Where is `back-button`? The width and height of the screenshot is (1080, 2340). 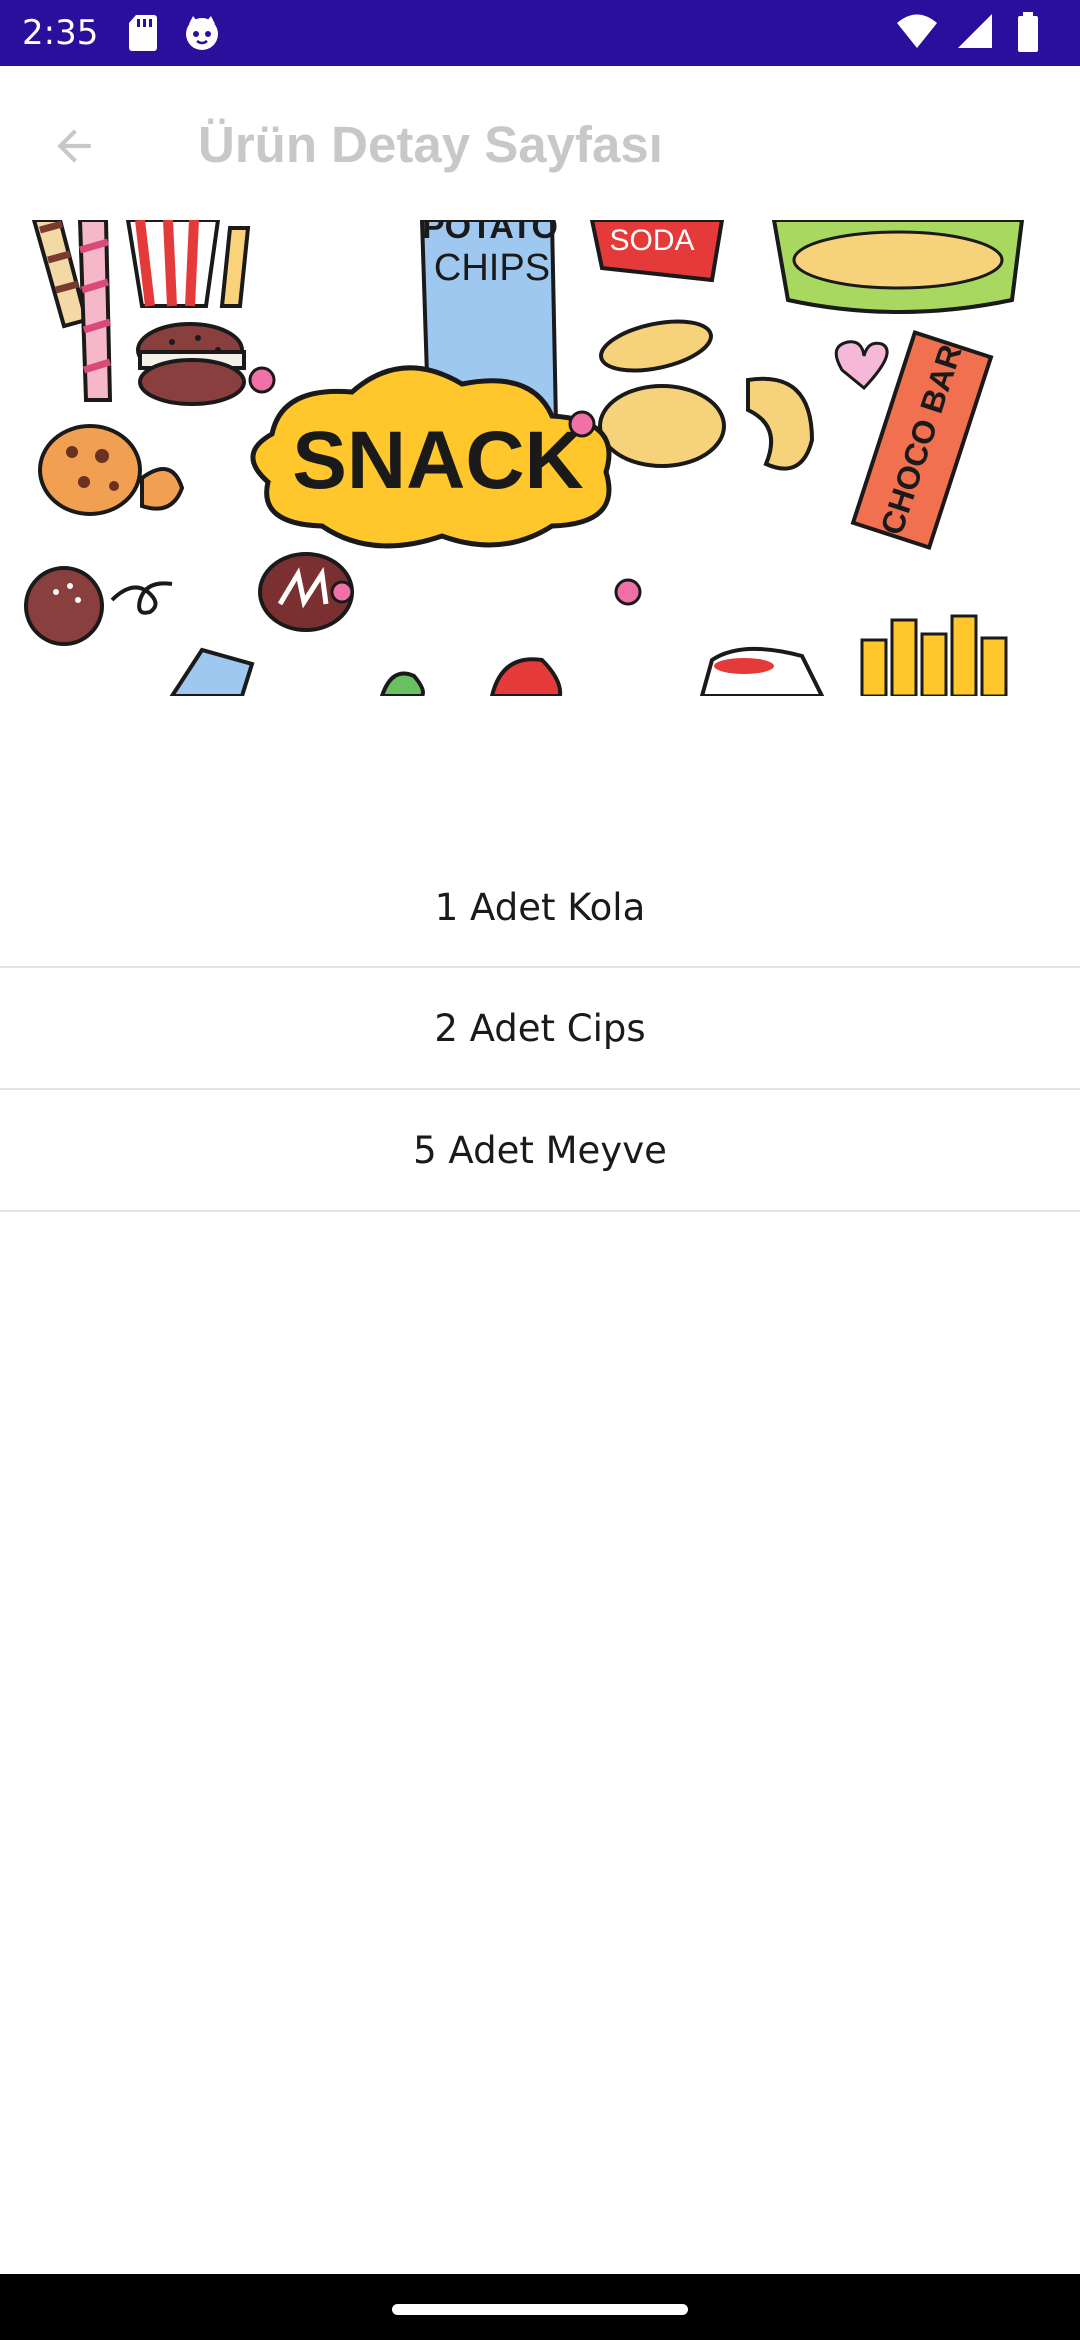
back-button is located at coordinates (74, 146).